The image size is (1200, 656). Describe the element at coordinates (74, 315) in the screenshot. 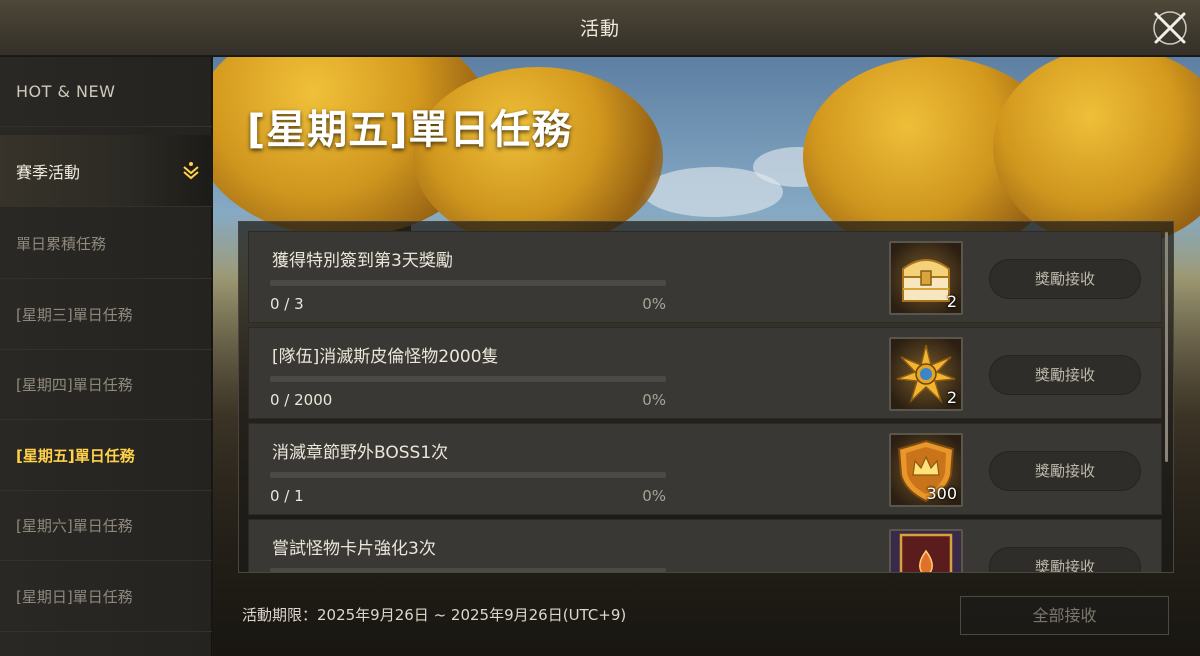

I see `sidebar-item-label: [星期三]單日任務` at that location.